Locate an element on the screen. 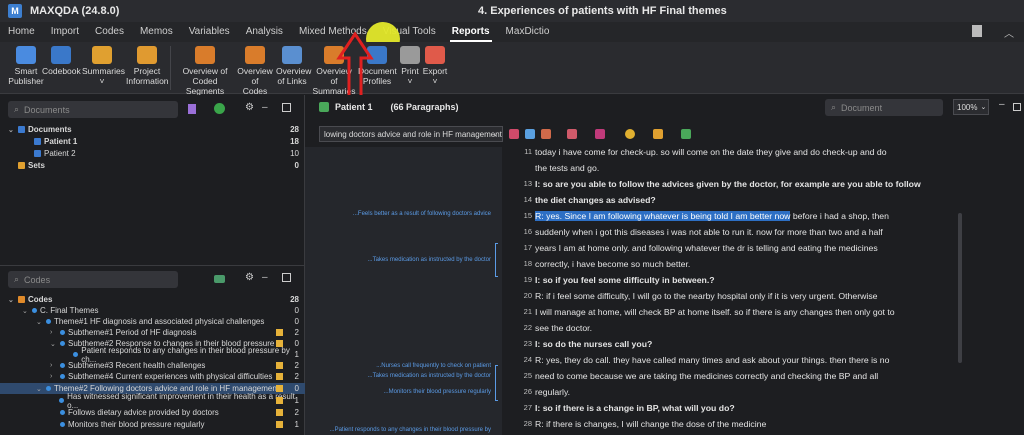 The image size is (1024, 435). overview-of-links-button: Overview of Links is located at coordinates (293, 66).